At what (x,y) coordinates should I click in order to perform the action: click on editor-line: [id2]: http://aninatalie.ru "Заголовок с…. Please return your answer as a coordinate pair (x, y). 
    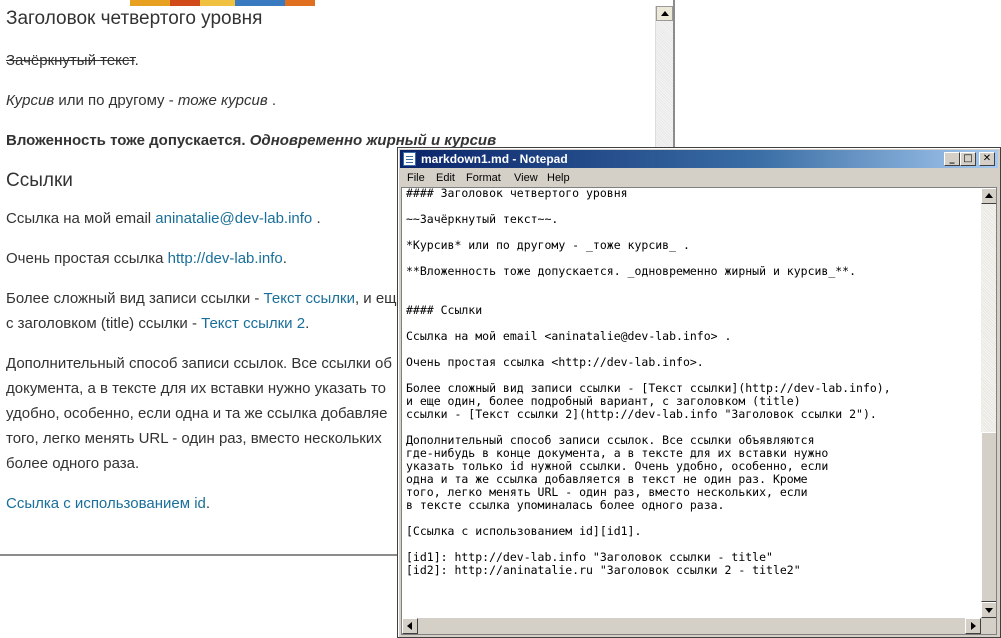
    Looking at the image, I should click on (603, 570).